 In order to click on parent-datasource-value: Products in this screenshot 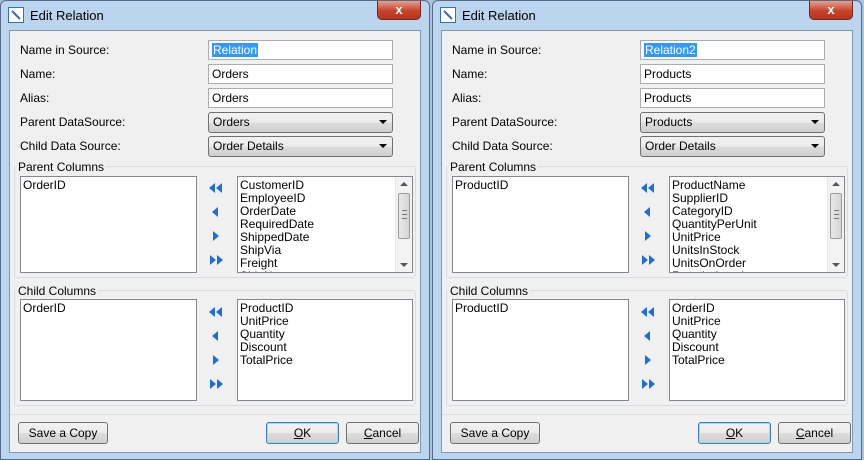, I will do `click(669, 122)`.